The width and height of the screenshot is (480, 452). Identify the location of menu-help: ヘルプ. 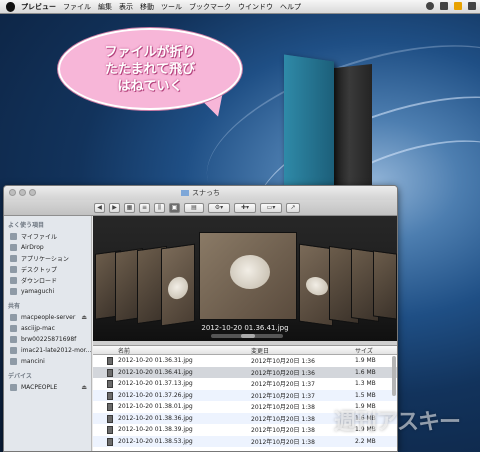
(290, 7).